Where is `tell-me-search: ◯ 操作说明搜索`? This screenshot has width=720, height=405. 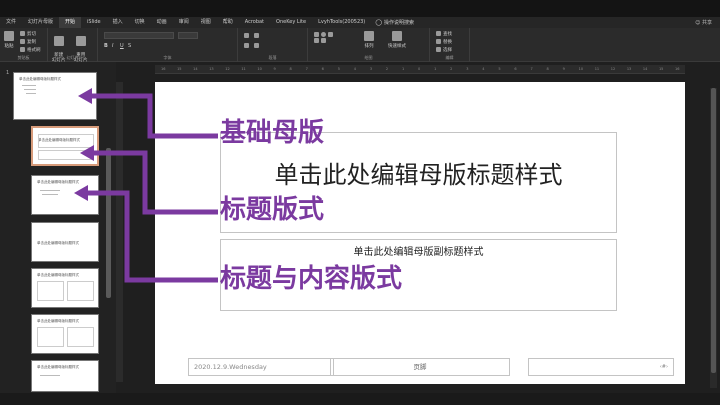 tell-me-search: ◯ 操作说明搜索 is located at coordinates (392, 22).